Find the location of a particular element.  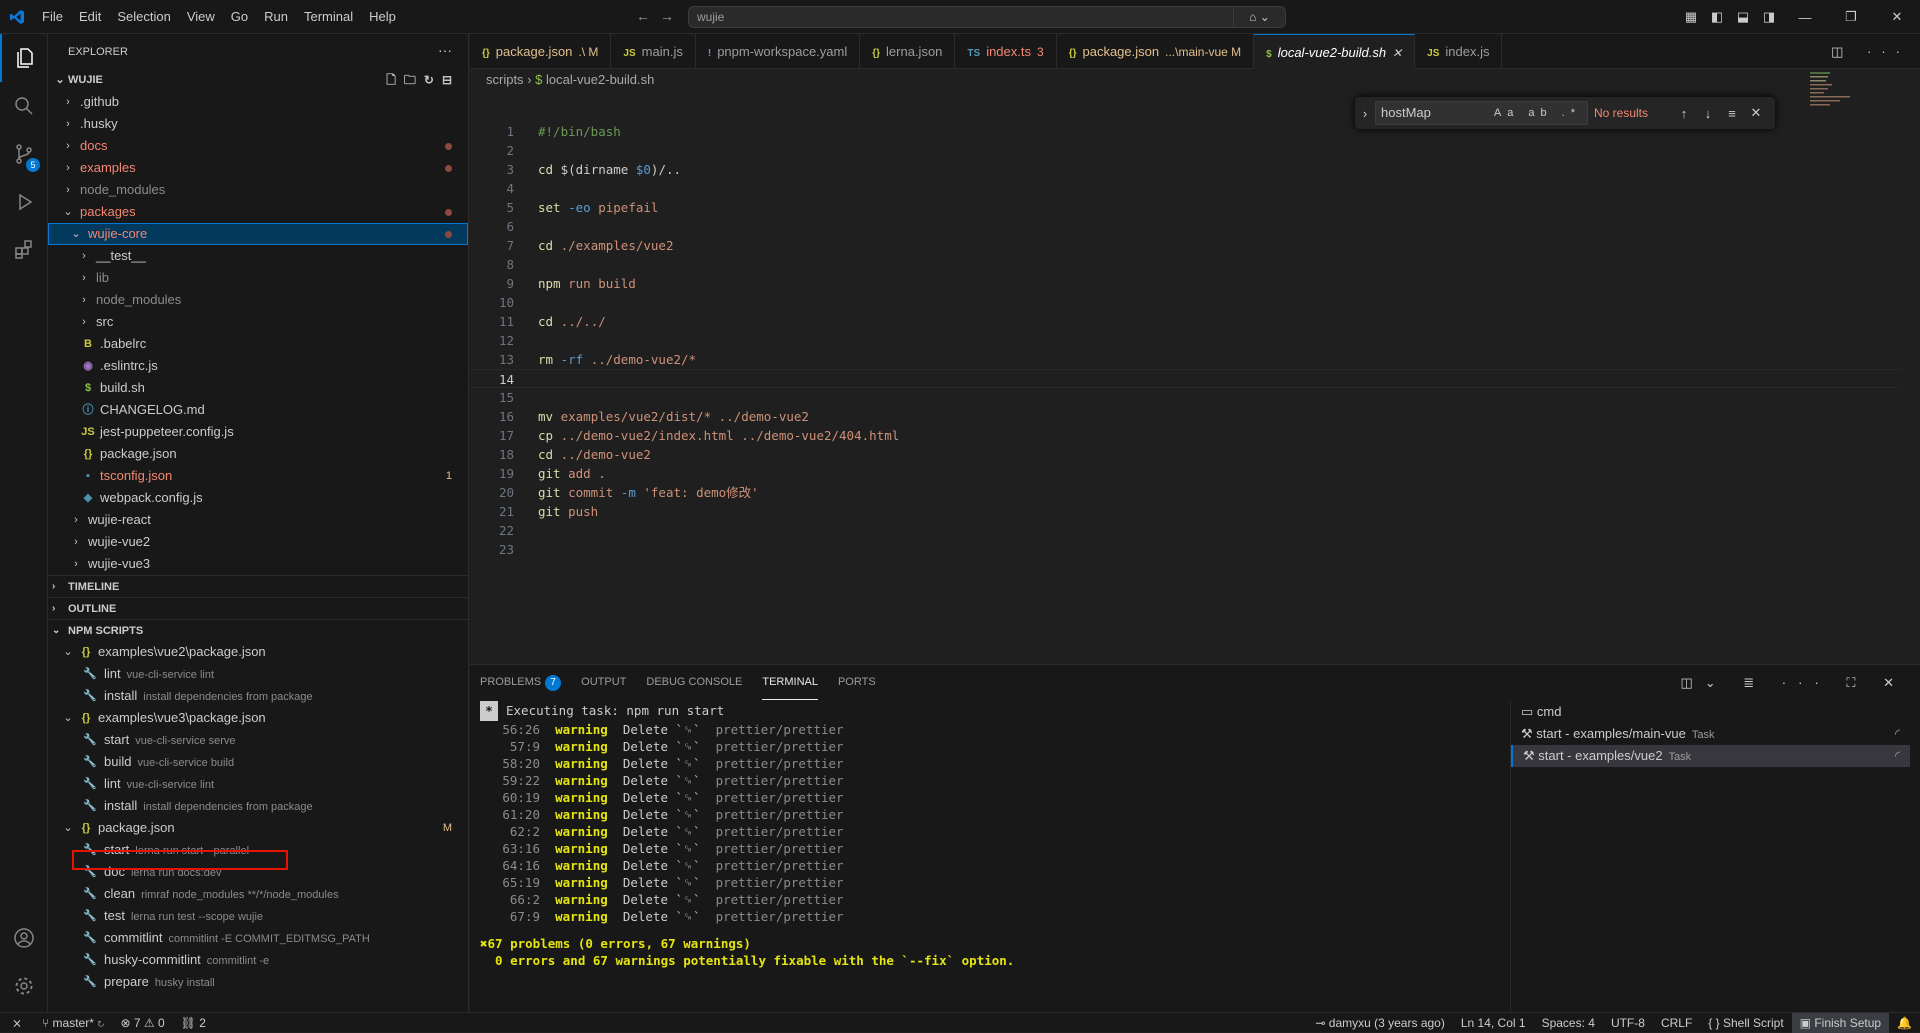

language-mode: { } Shell Script is located at coordinates (1745, 1023).